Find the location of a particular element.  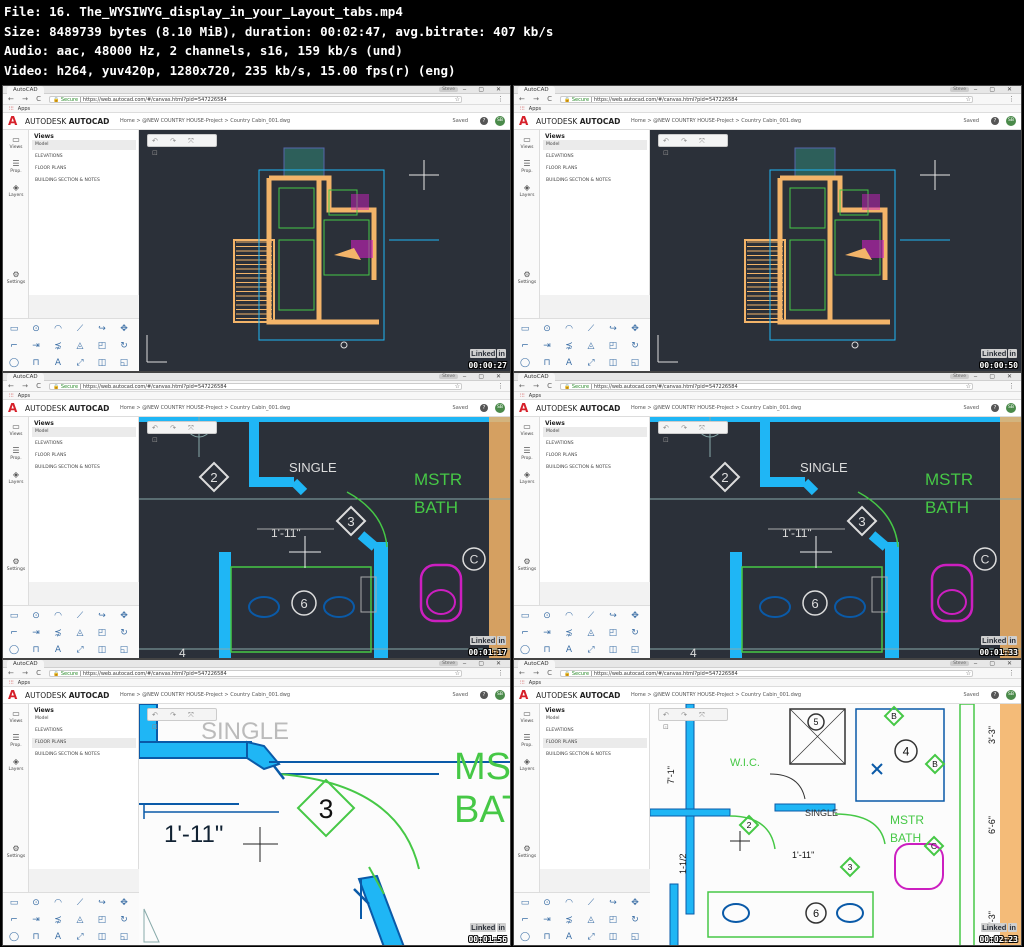

draw-tool-icon: ◯ is located at coordinates (14, 650).